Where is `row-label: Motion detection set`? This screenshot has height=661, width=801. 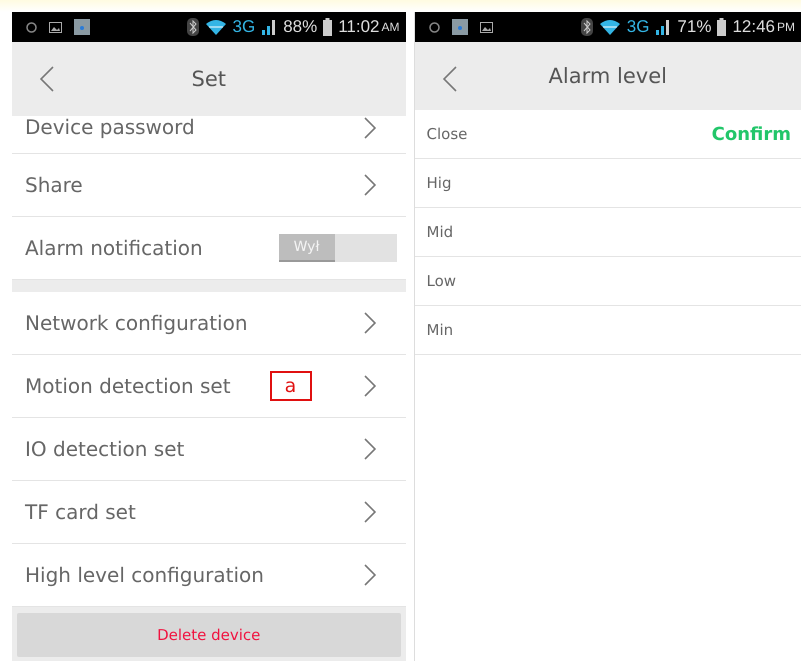 row-label: Motion detection set is located at coordinates (128, 386).